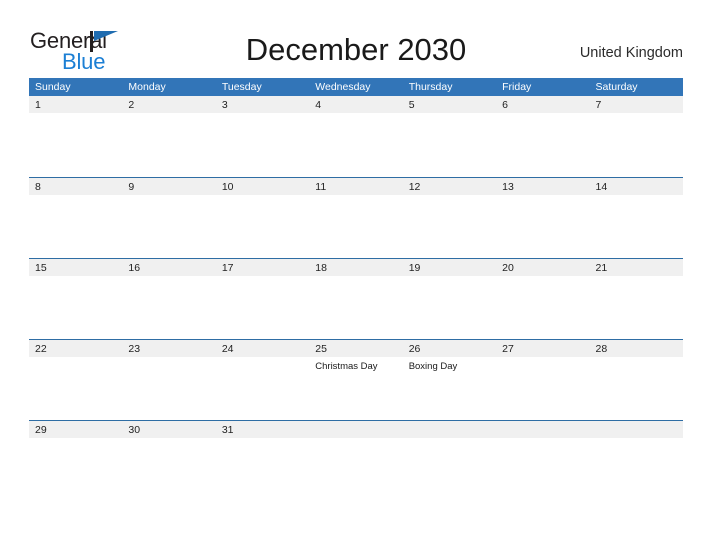 Image resolution: width=712 pixels, height=550 pixels. What do you see at coordinates (433, 366) in the screenshot?
I see `holiday-label: Boxing Day` at bounding box center [433, 366].